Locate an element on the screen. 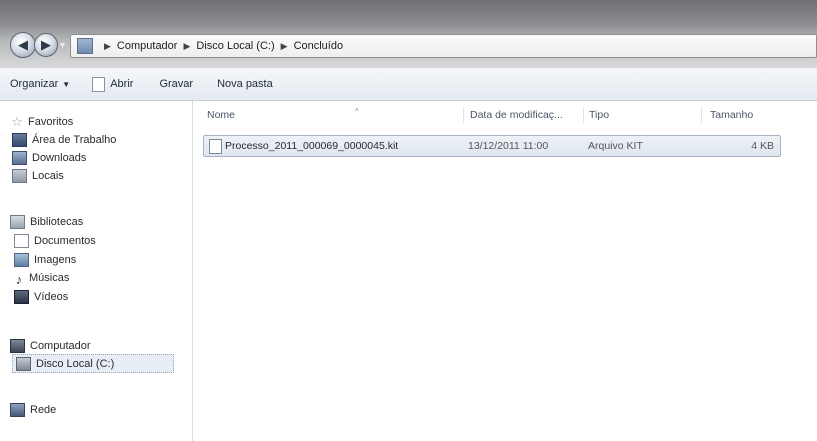 This screenshot has height=441, width=817. nav-network-label: Rede is located at coordinates (43, 409).